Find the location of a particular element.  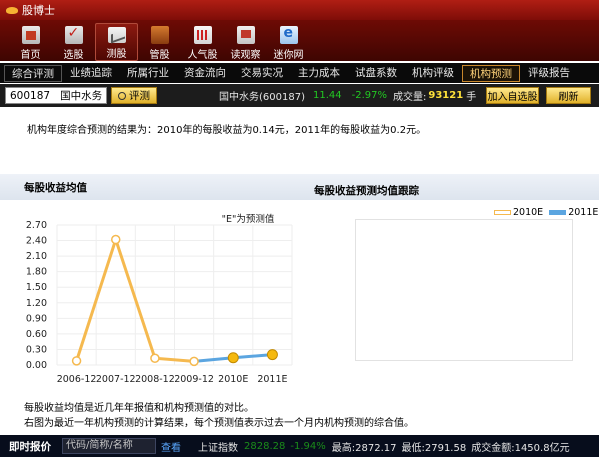

tab-fund-flow: 资金流向 is located at coordinates (205, 73).